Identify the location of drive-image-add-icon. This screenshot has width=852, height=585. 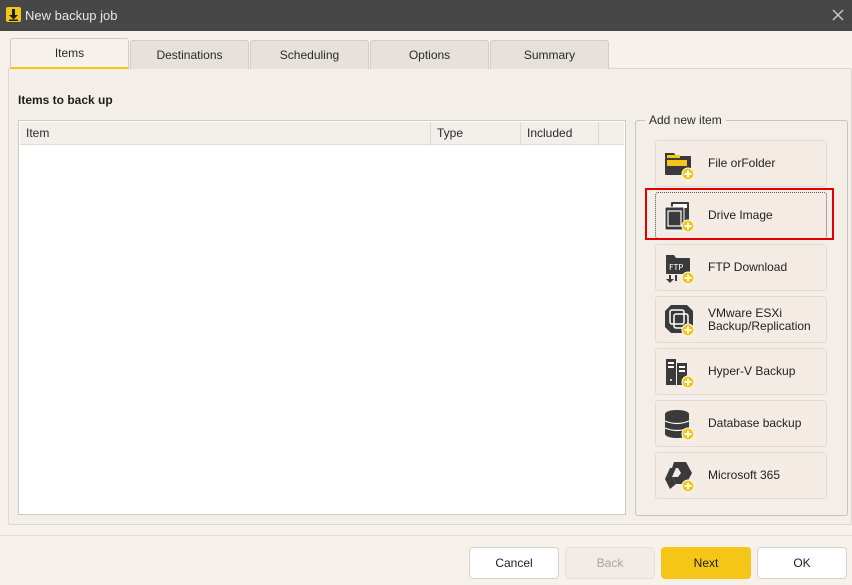
(679, 216).